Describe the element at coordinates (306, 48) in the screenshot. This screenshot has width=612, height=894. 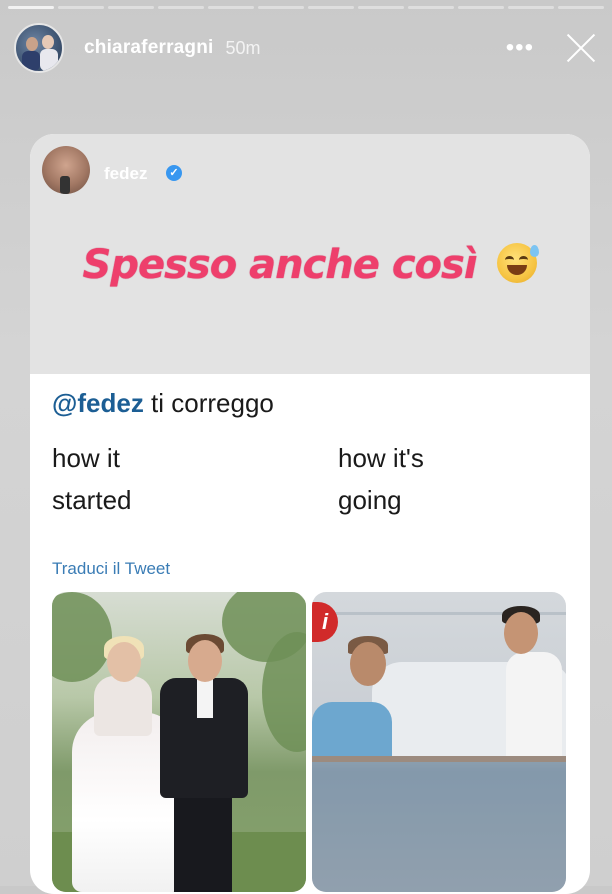
I see `story-header: chiaraferragni 50m •••` at that location.